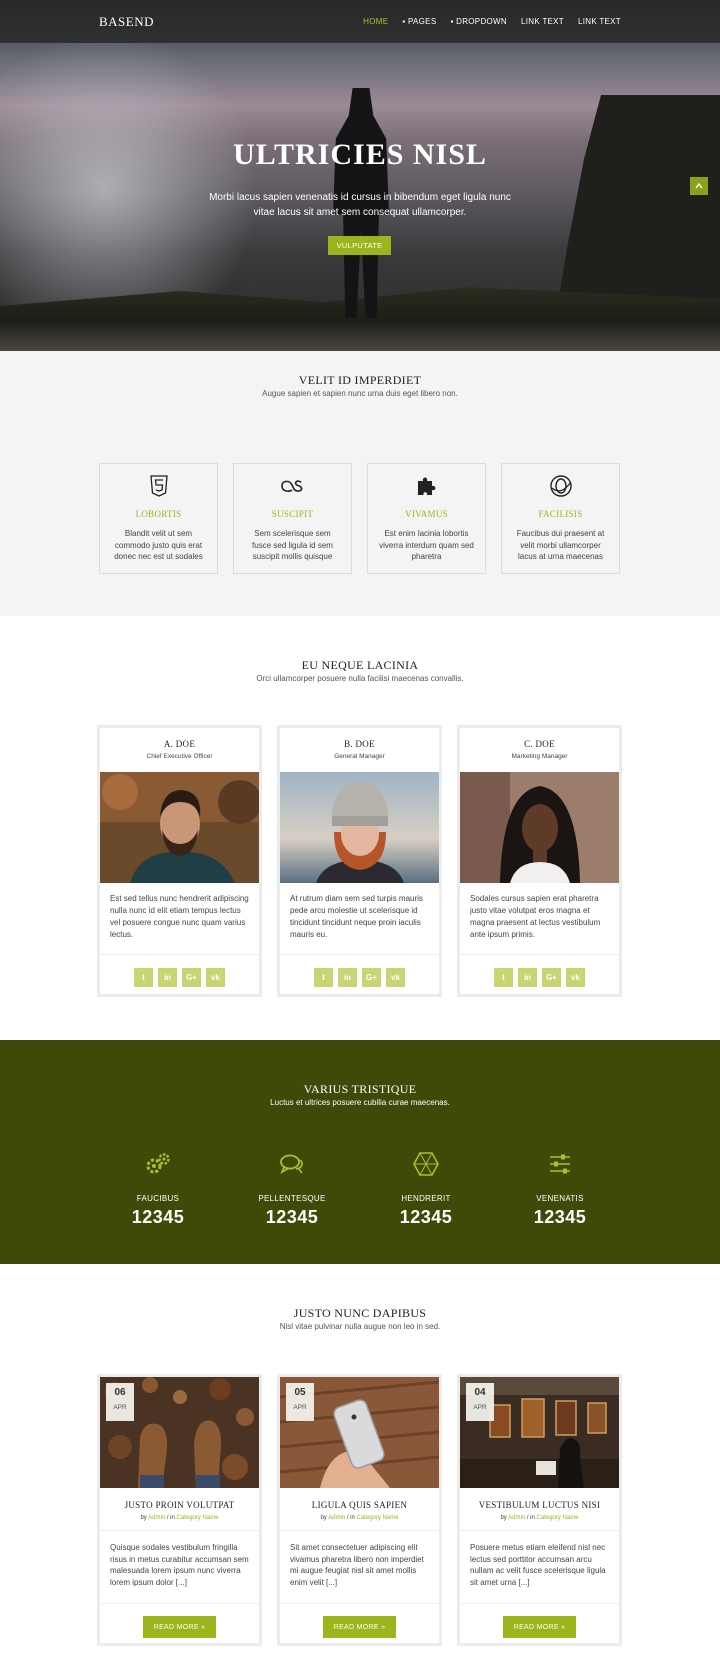 The height and width of the screenshot is (1661, 720). I want to click on hero-cta-button: VULPUTATE, so click(359, 245).